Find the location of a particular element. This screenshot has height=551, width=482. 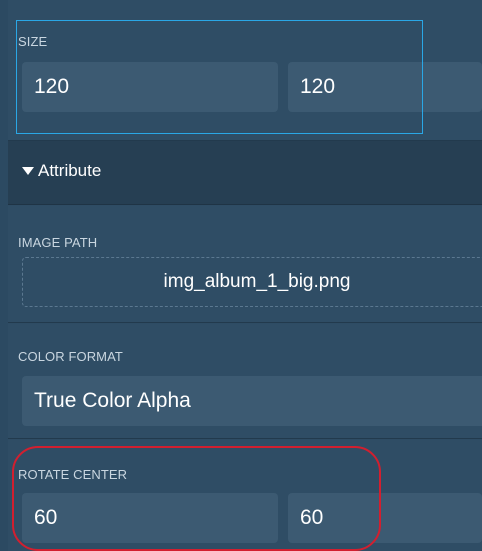

image-path-field: img_album_1_big.png is located at coordinates (252, 282).